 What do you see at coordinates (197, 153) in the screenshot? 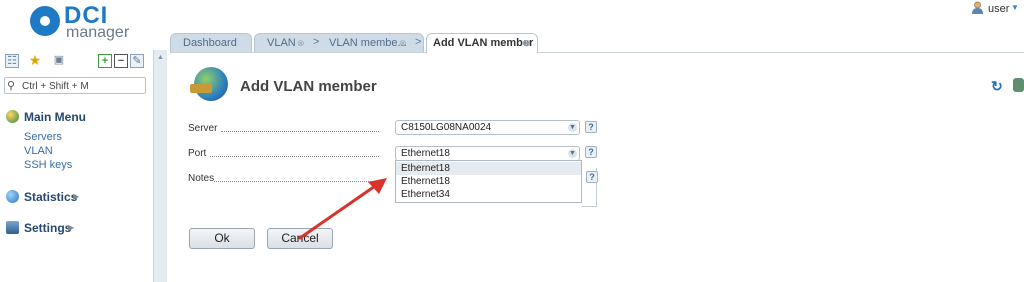
I see `port-label-text: Port` at bounding box center [197, 153].